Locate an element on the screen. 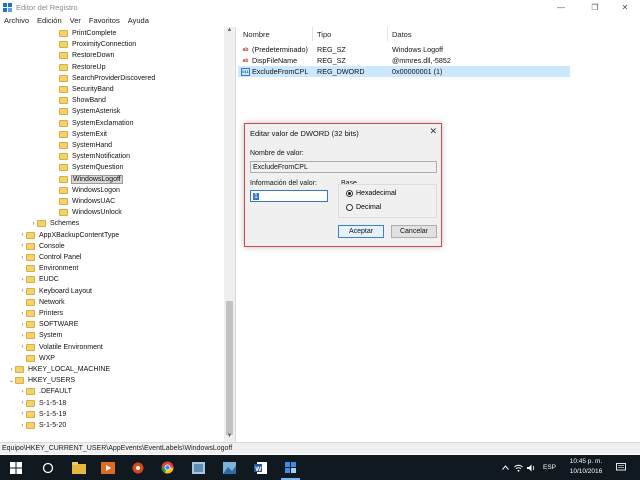 This screenshot has width=640, height=480. start-windows-icon is located at coordinates (15, 467).